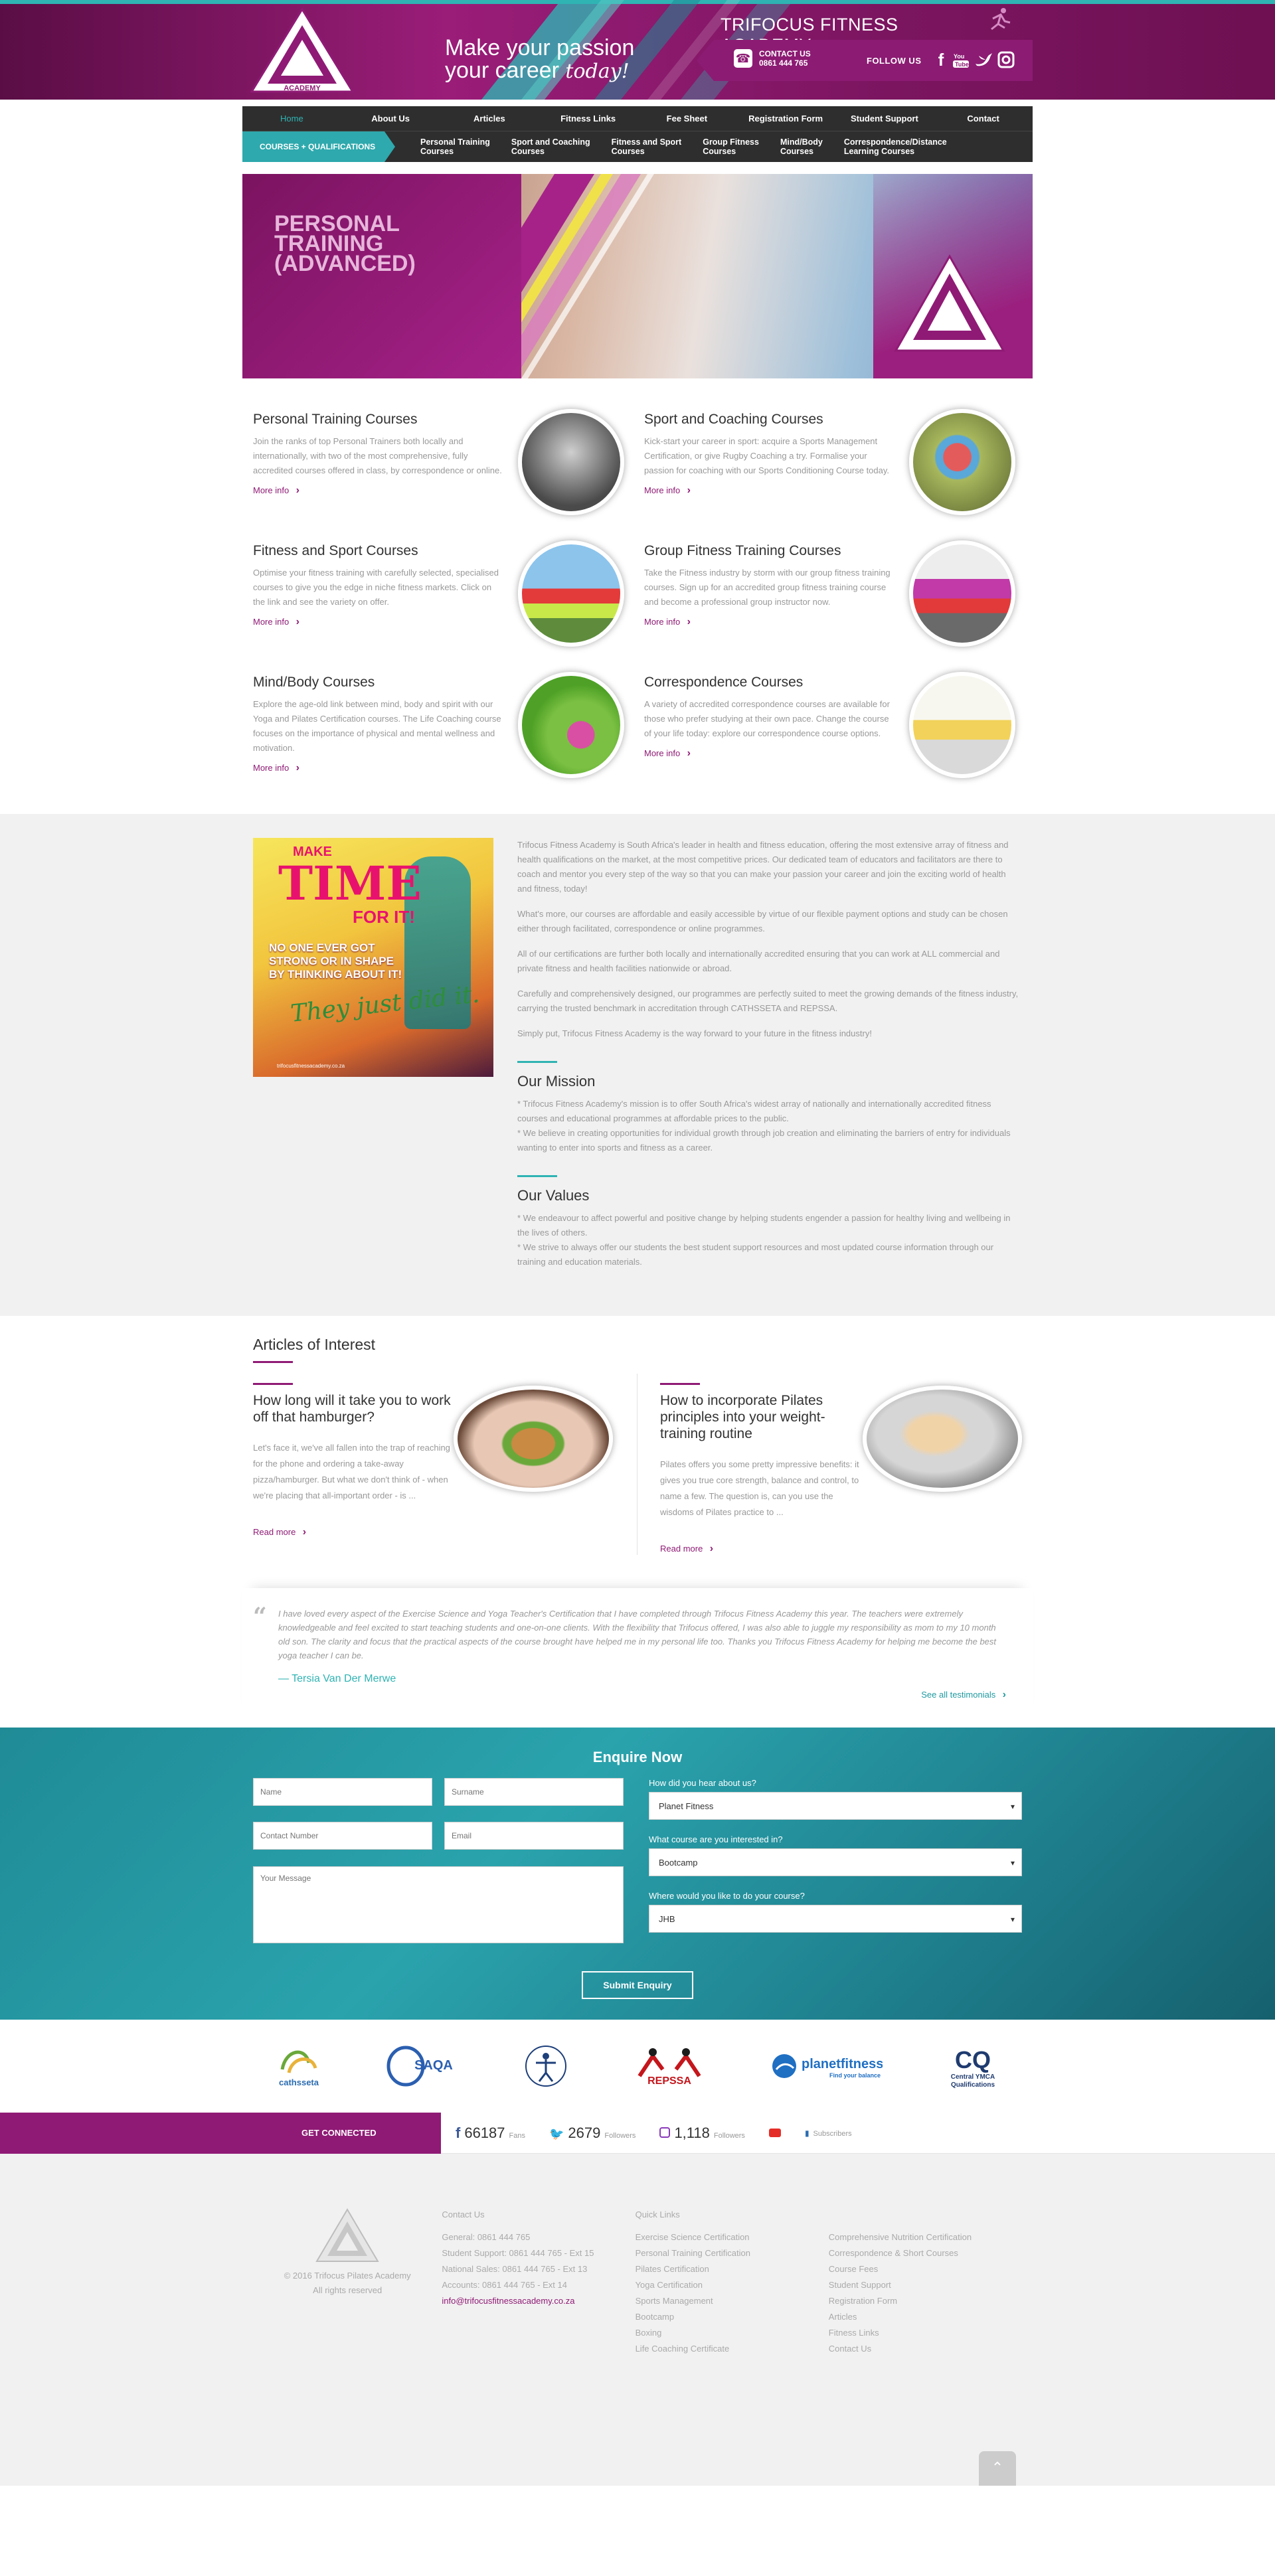 Image resolution: width=1275 pixels, height=2576 pixels. Describe the element at coordinates (302, 50) in the screenshot. I see `academy-logo: ACADEMY` at that location.